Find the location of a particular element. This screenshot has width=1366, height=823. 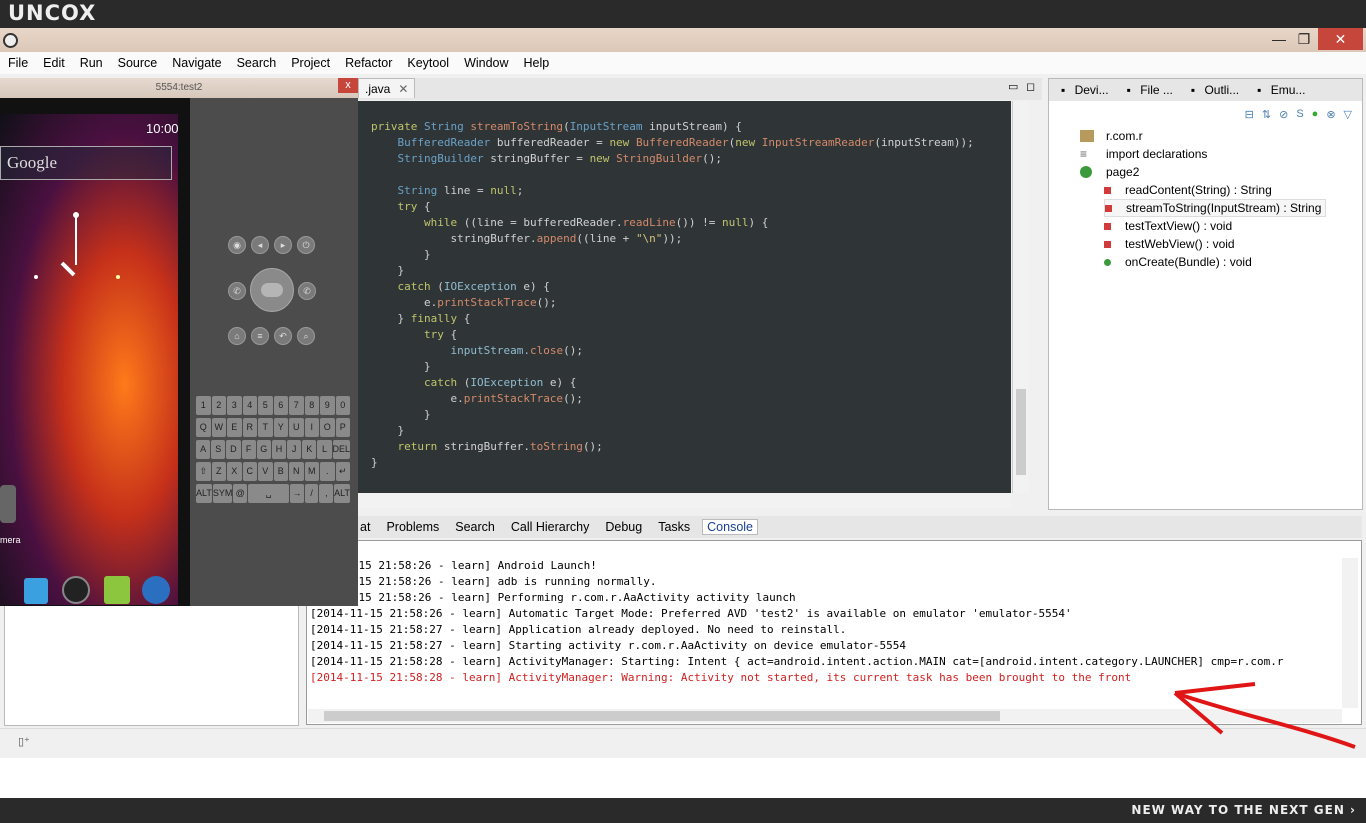

key: , is located at coordinates (326, 493).